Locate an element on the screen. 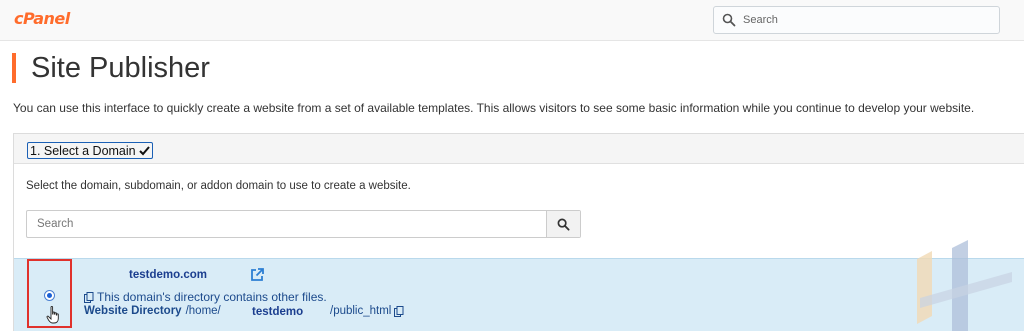  checkmark-icon is located at coordinates (144, 151).